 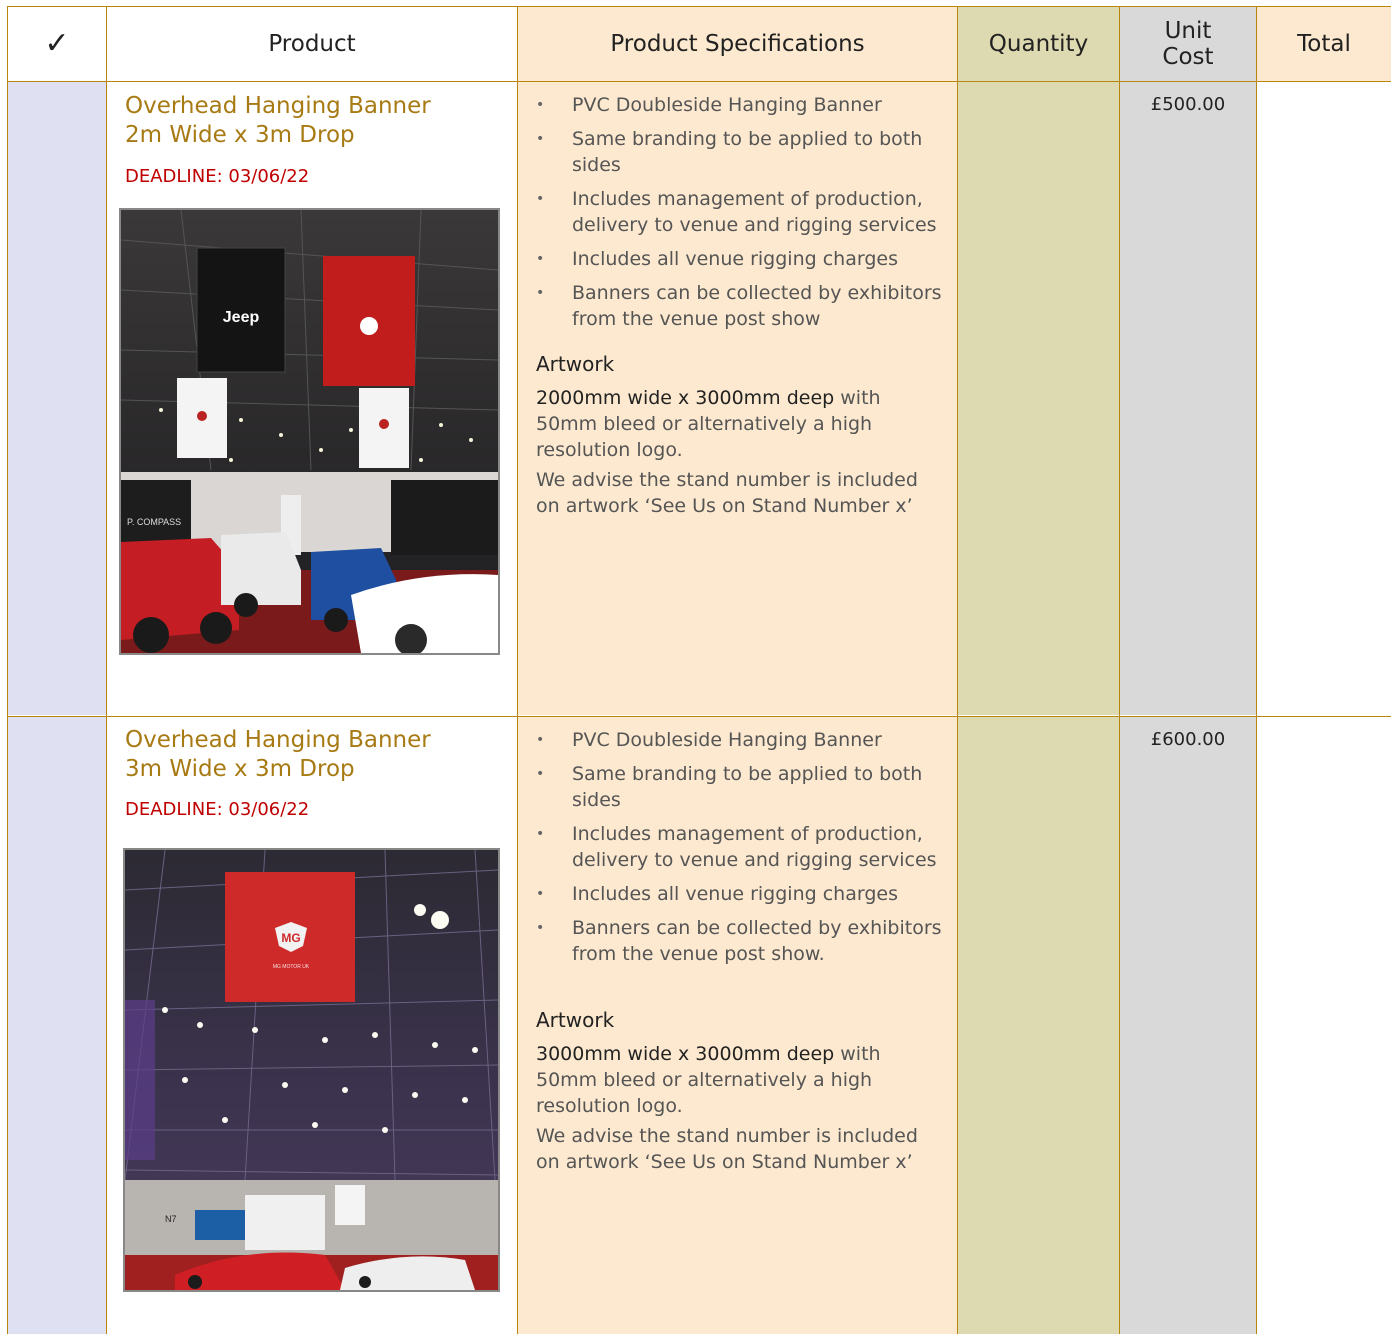 What do you see at coordinates (699, 6) in the screenshot?
I see `table-border-top` at bounding box center [699, 6].